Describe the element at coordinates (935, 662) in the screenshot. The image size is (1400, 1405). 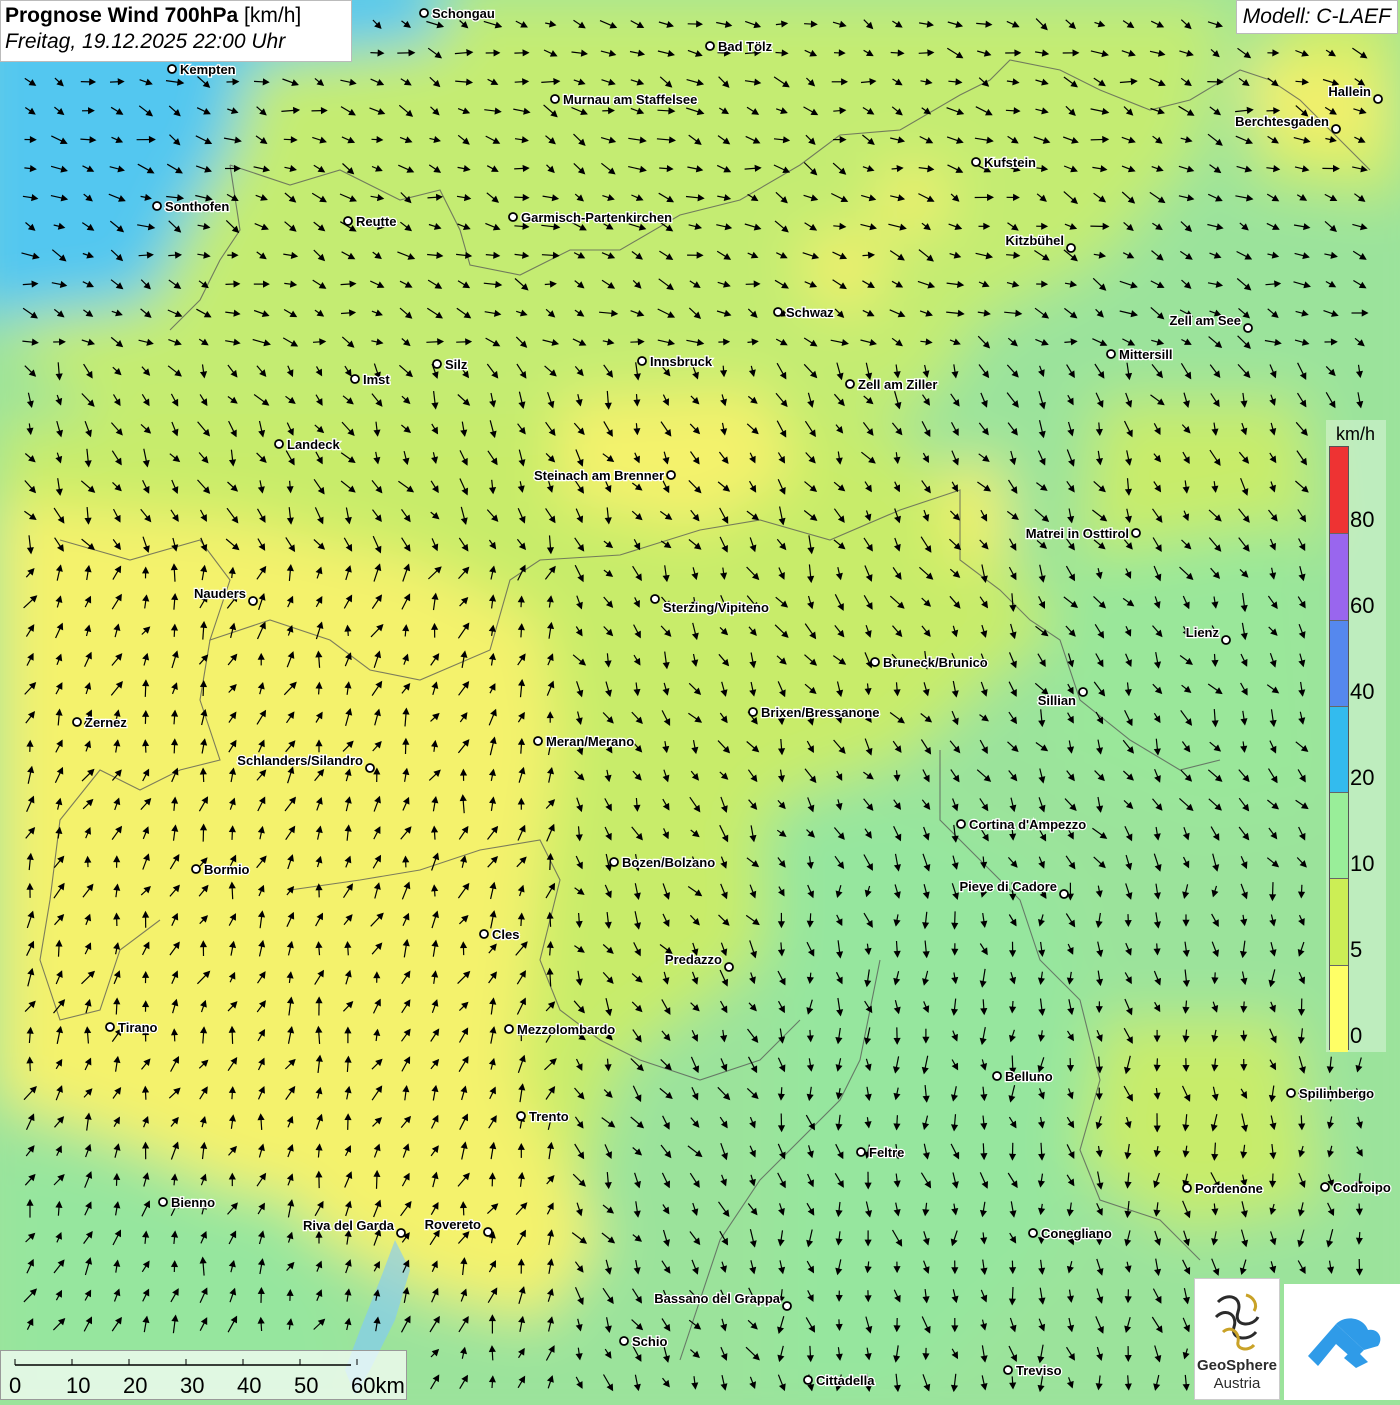
I see `city-label: Bruneck/Brunico` at that location.